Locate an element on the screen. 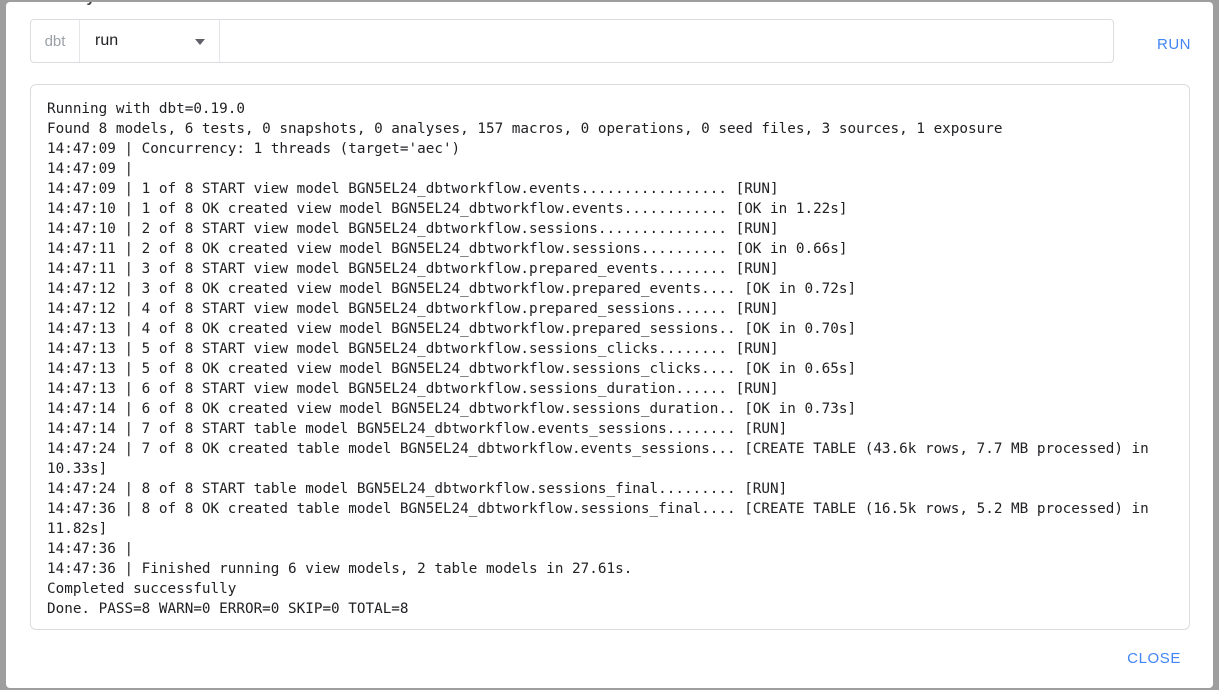  command-select: run is located at coordinates (150, 41).